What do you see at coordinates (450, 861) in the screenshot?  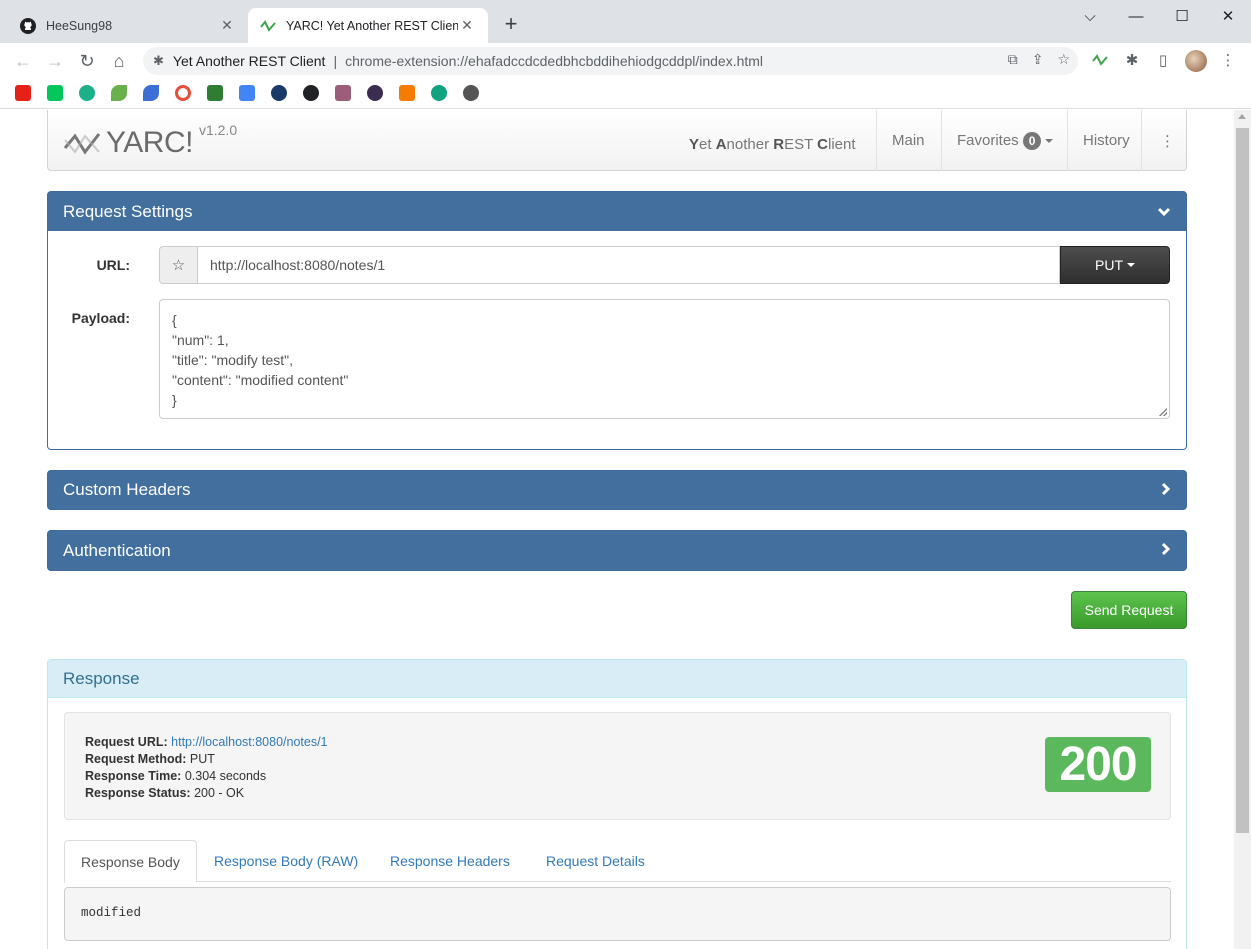 I see `tab-response-headers: Response Headers` at bounding box center [450, 861].